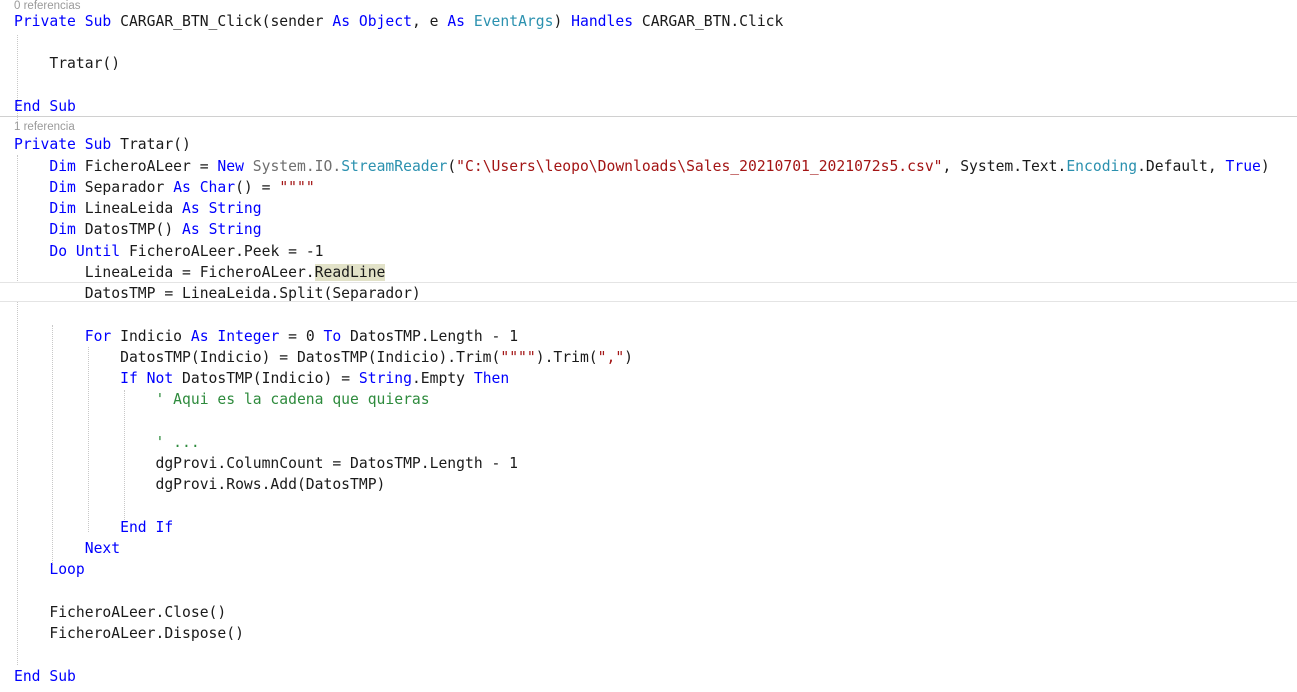  What do you see at coordinates (350, 272) in the screenshot?
I see `highlighted-symbol: ReadLine` at bounding box center [350, 272].